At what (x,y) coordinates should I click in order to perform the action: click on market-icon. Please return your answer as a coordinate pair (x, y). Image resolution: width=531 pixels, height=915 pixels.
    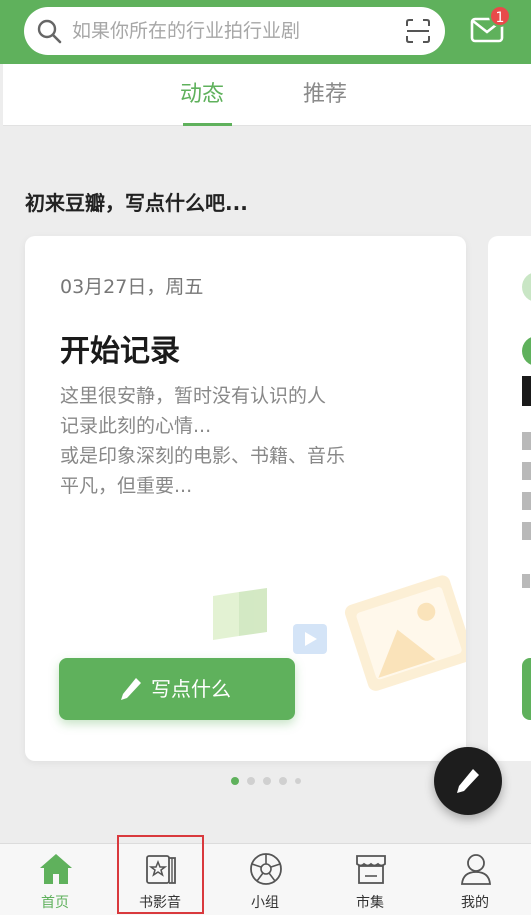
    Looking at the image, I should click on (371, 869).